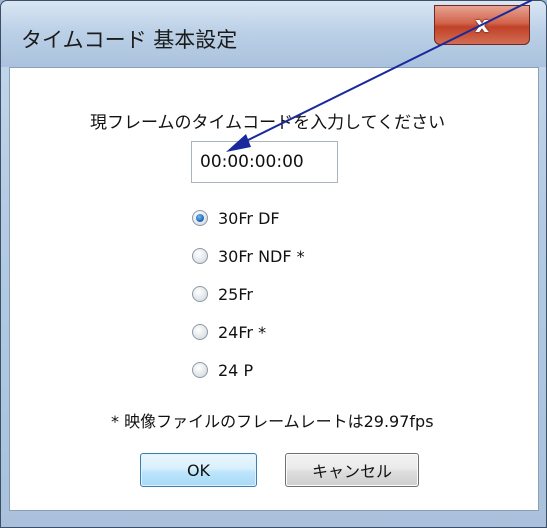 The width and height of the screenshot is (547, 528). What do you see at coordinates (264, 162) in the screenshot?
I see `timecode-input` at bounding box center [264, 162].